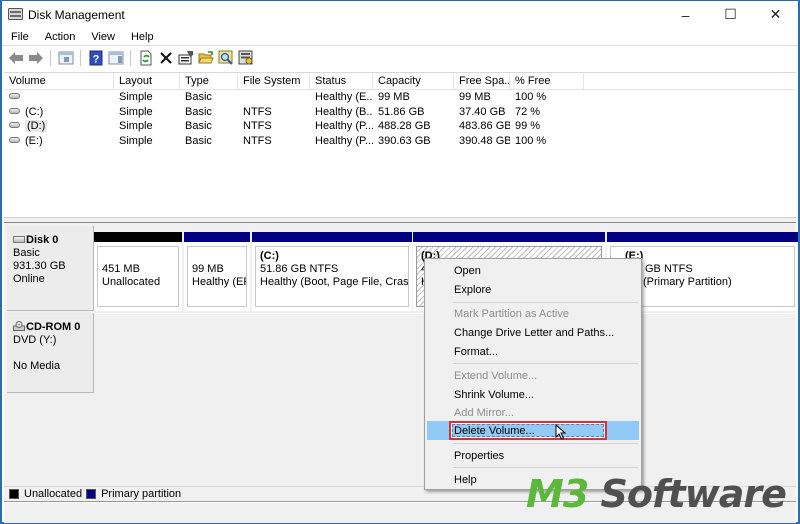 The width and height of the screenshot is (800, 524). Describe the element at coordinates (36, 126) in the screenshot. I see `volume-name: (D:)` at that location.